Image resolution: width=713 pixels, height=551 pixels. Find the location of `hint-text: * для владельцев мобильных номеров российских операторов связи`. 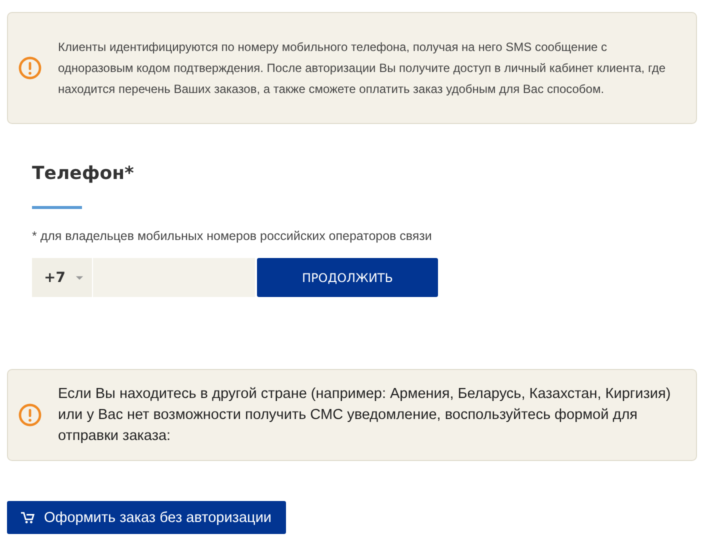

hint-text: * для владельцев мобильных номеров российских операторов связи is located at coordinates (232, 236).